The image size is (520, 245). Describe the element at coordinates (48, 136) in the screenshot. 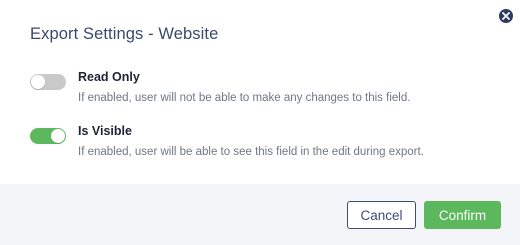

I see `is-visible-toggle` at that location.